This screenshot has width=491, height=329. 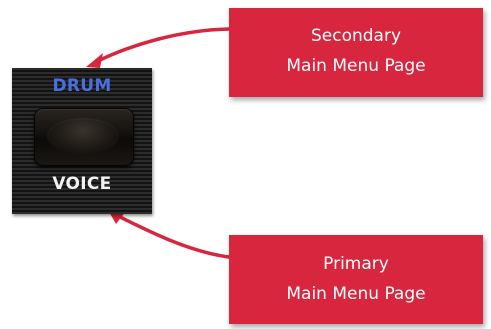 I want to click on primary-arrow, so click(x=173, y=236).